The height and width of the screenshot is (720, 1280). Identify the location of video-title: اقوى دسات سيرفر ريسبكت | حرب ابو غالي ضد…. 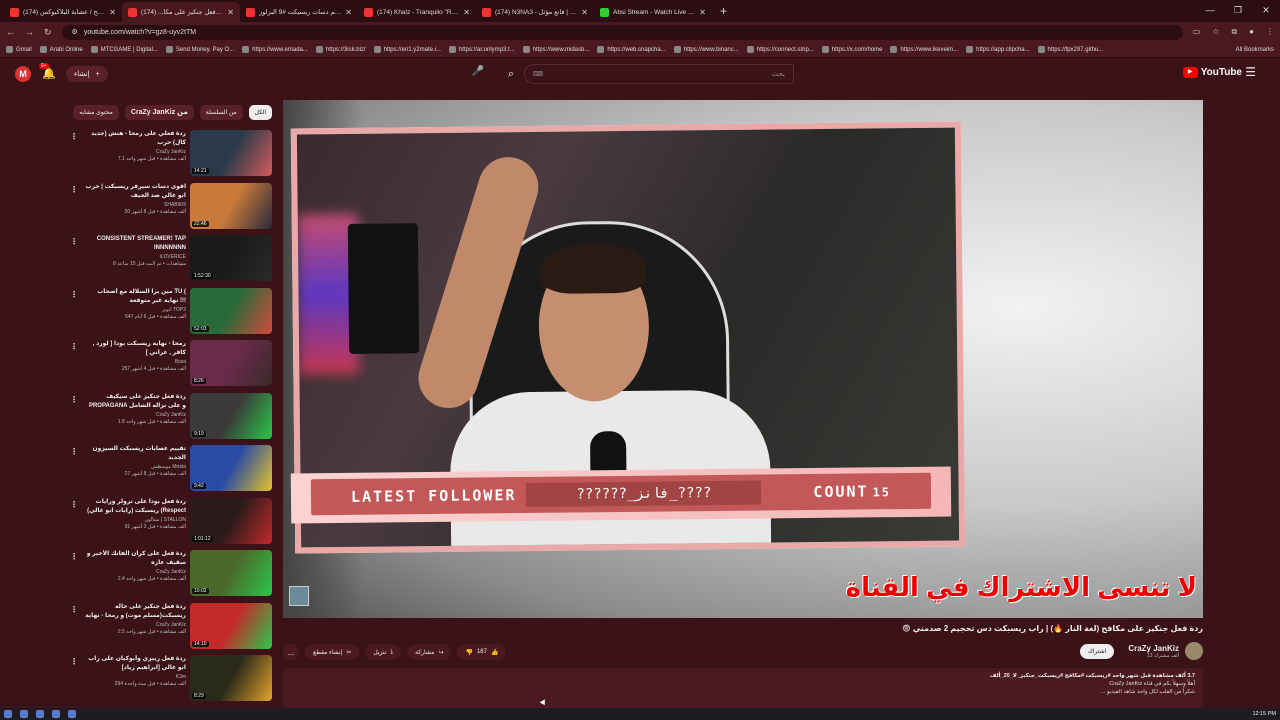
(135, 192).